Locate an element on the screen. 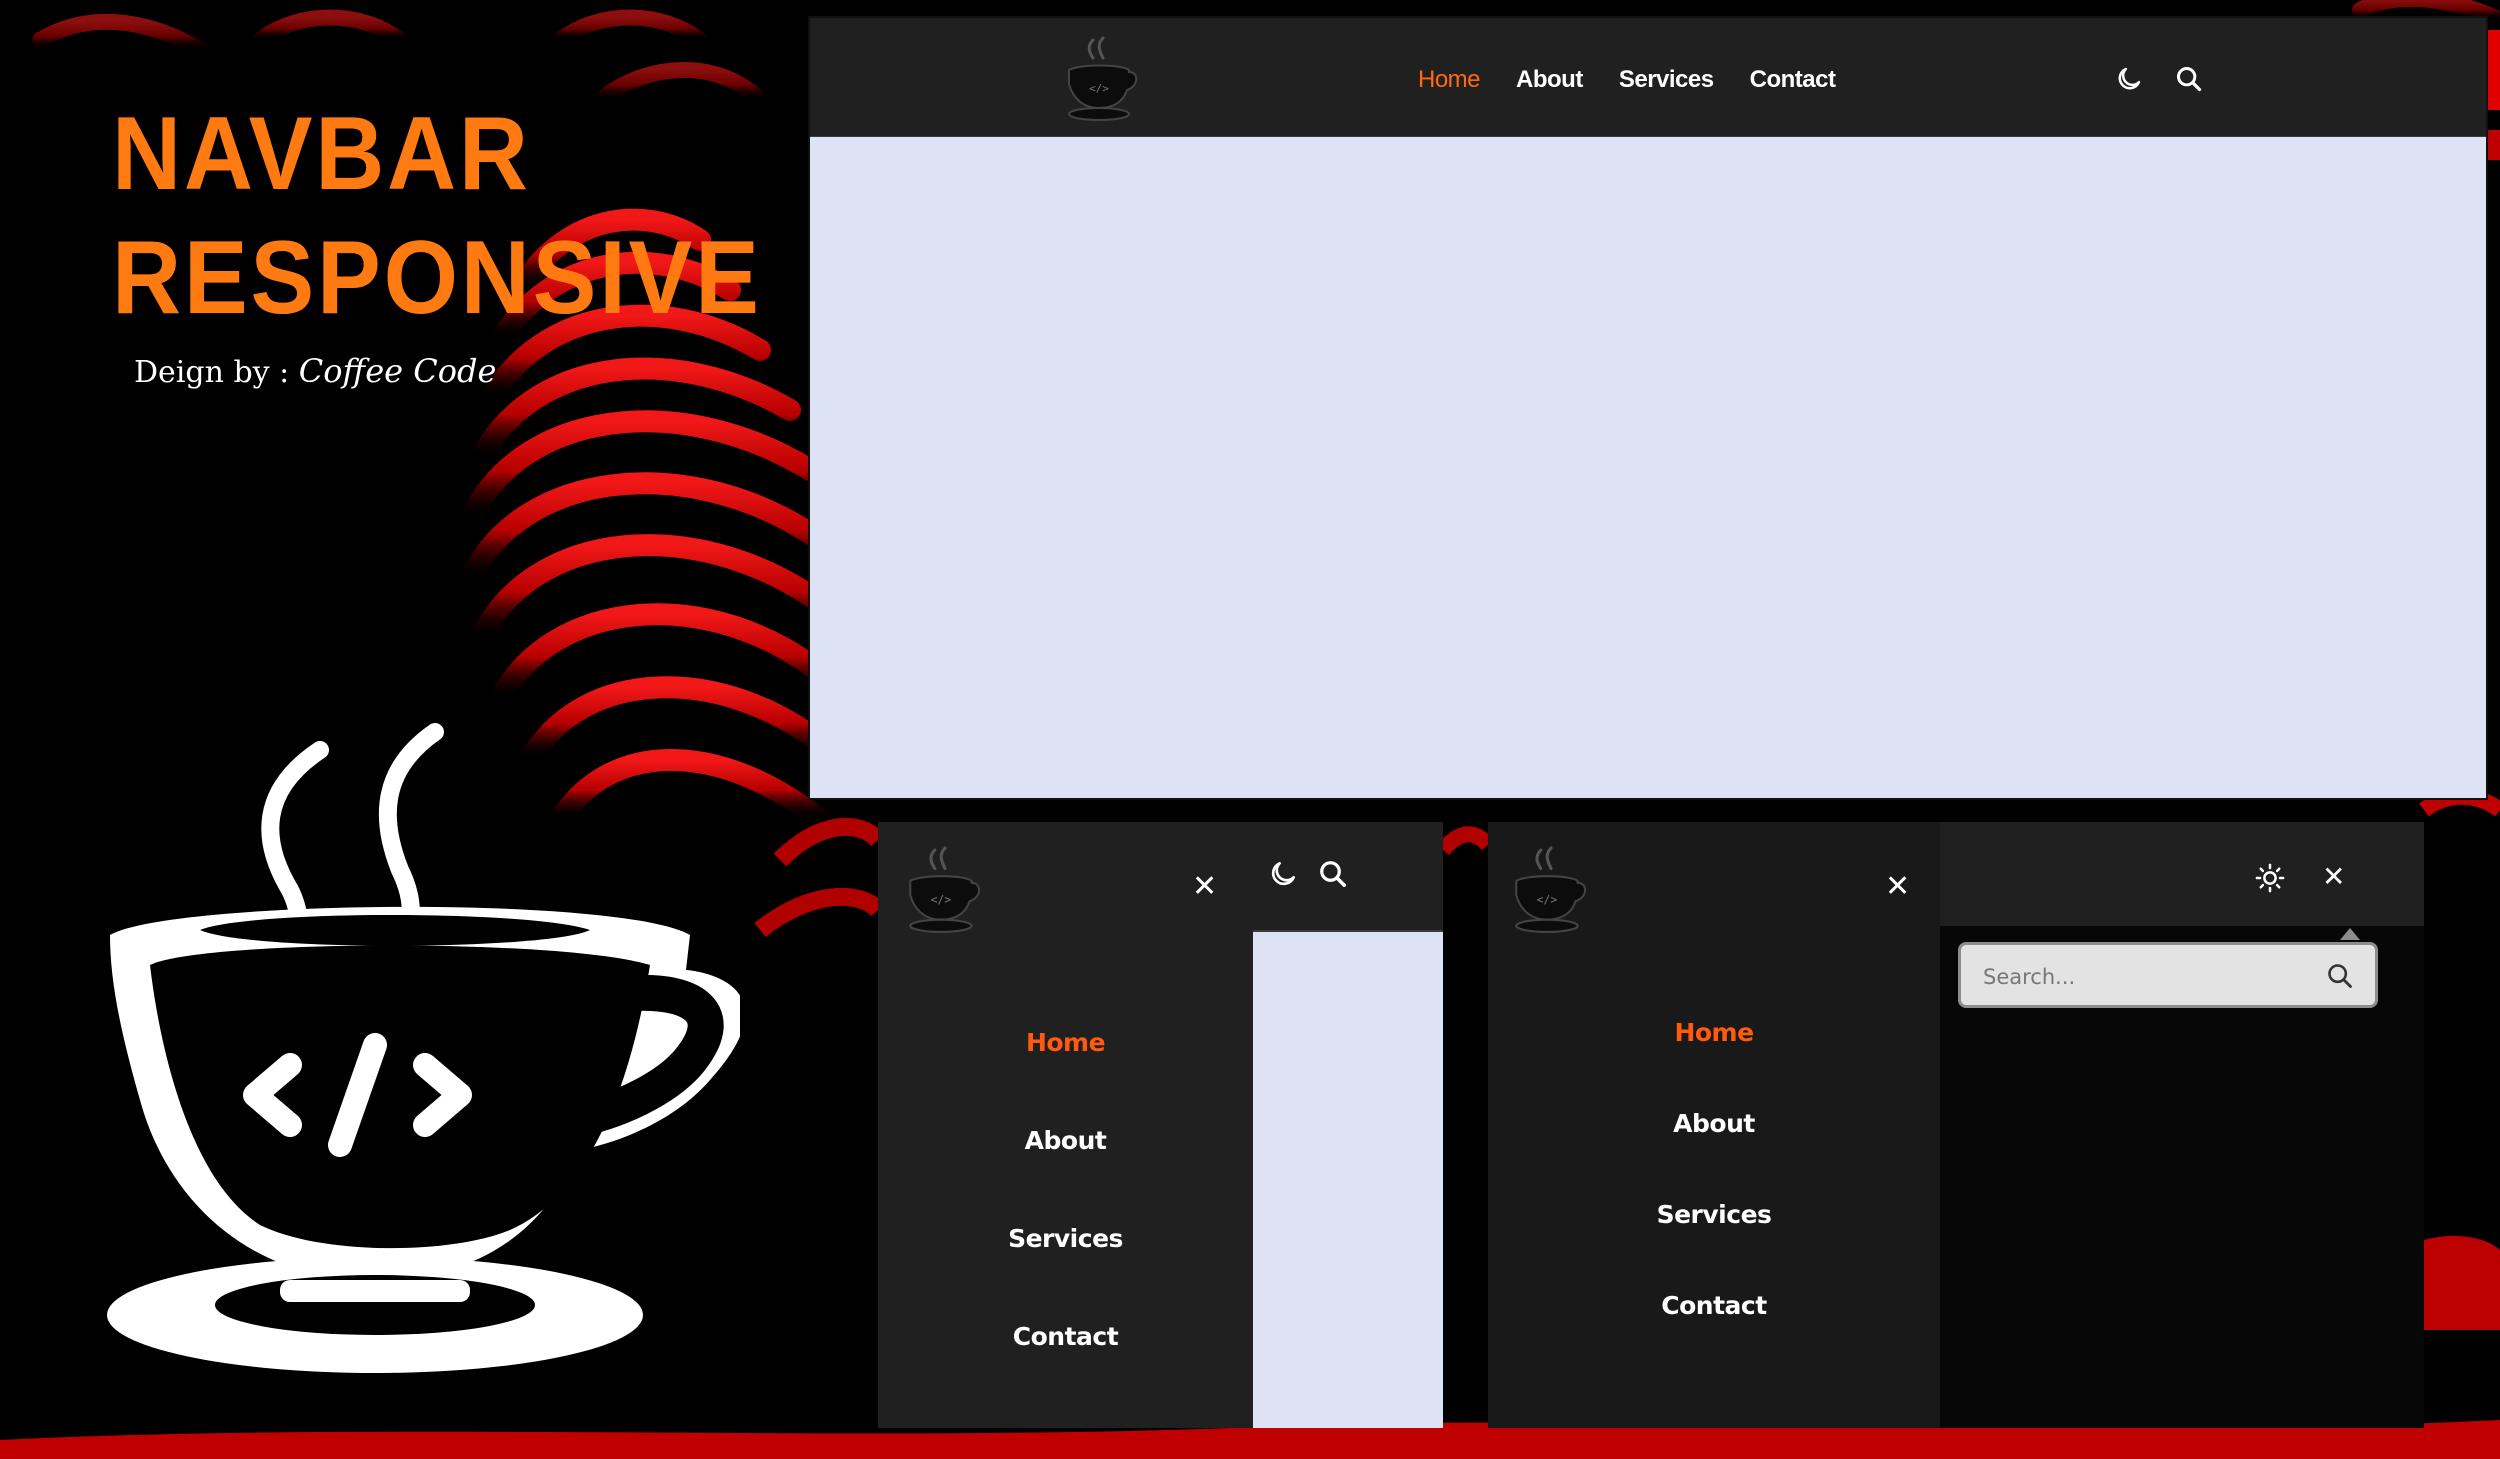  credit-prefix: Deign by : is located at coordinates (216, 372).